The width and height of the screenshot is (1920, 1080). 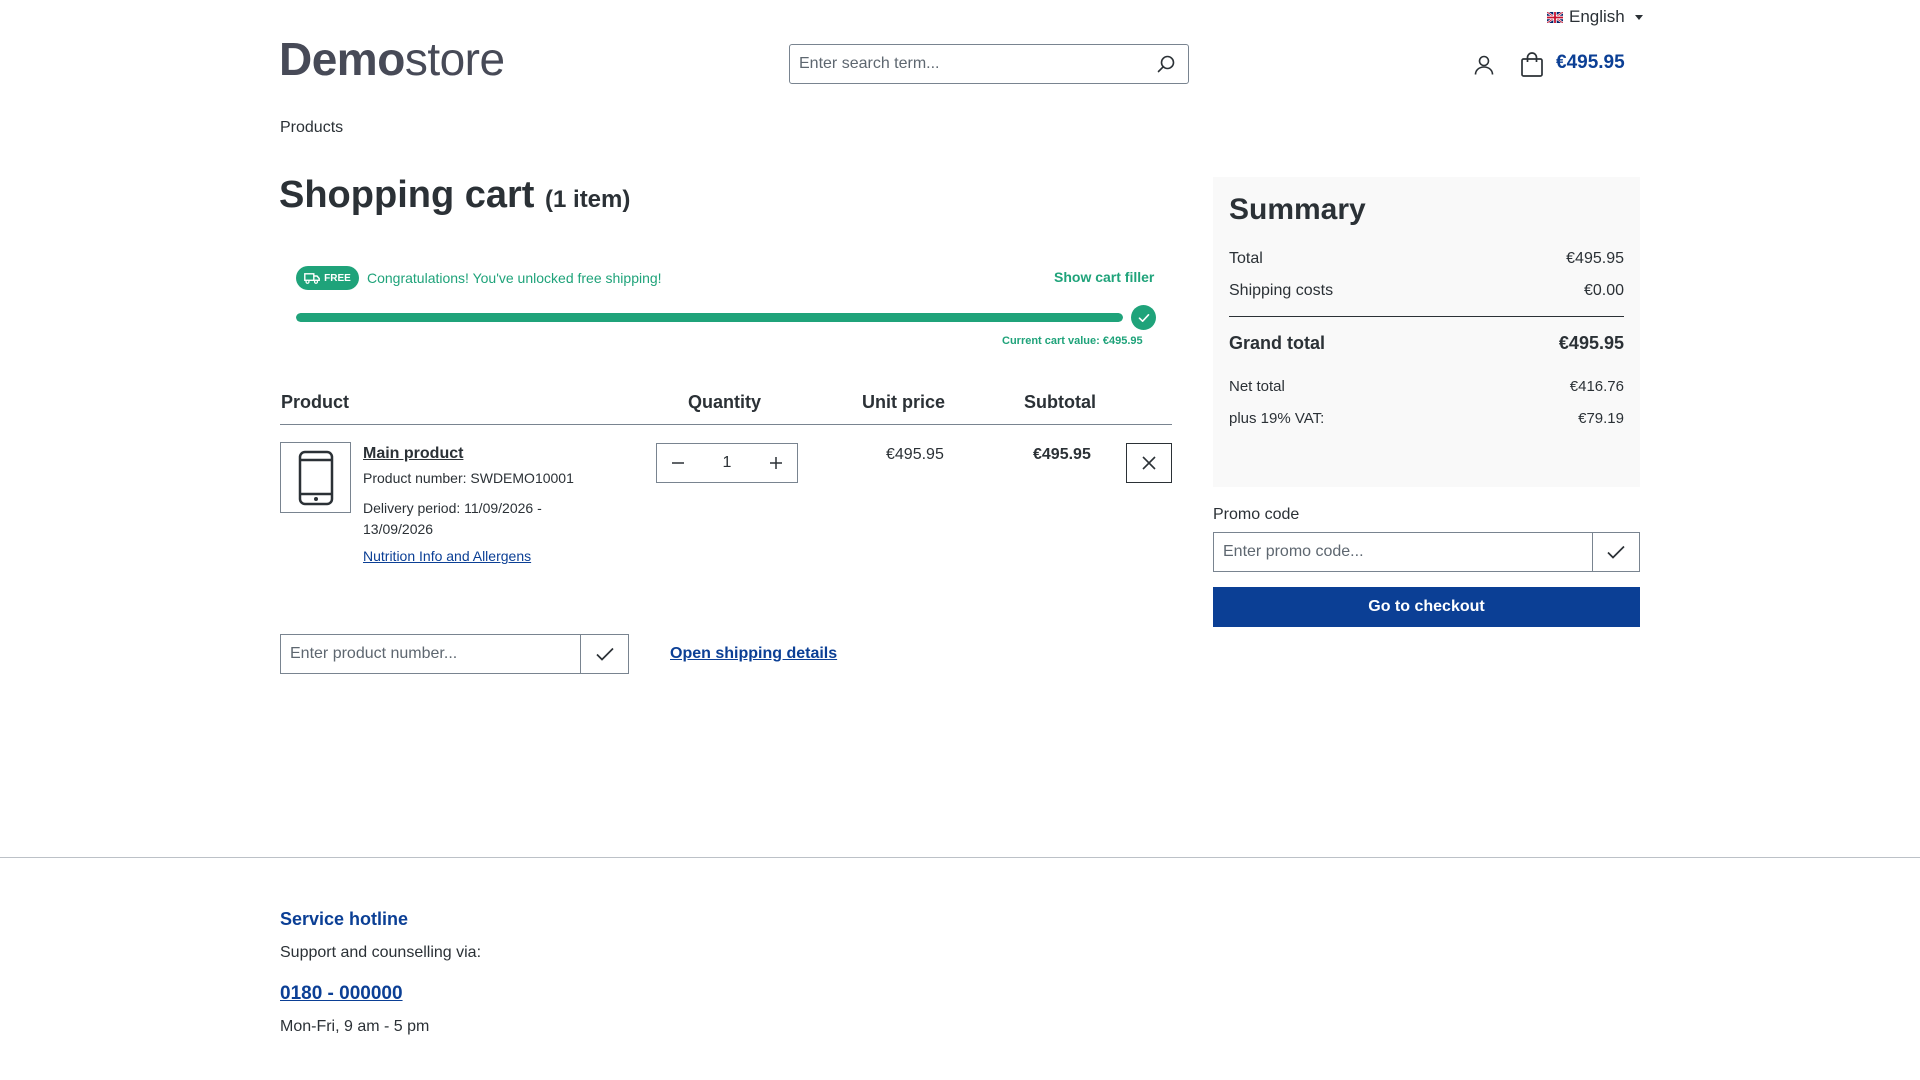 I want to click on hotline-hours: Mon-Fri, 9 am - 5 pm, so click(x=355, y=1026).